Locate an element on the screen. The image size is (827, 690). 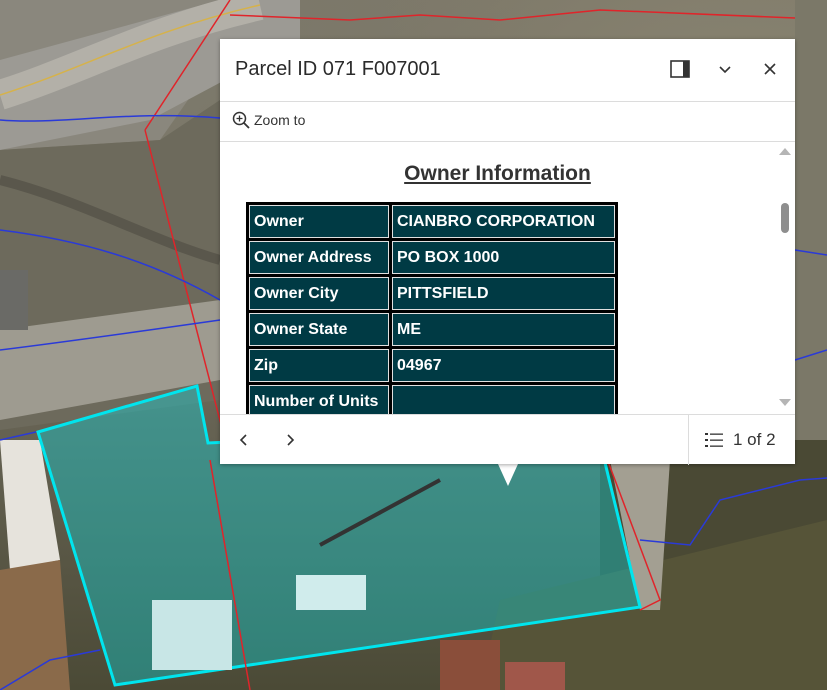
scrollbar-graphic is located at coordinates (785, 277).